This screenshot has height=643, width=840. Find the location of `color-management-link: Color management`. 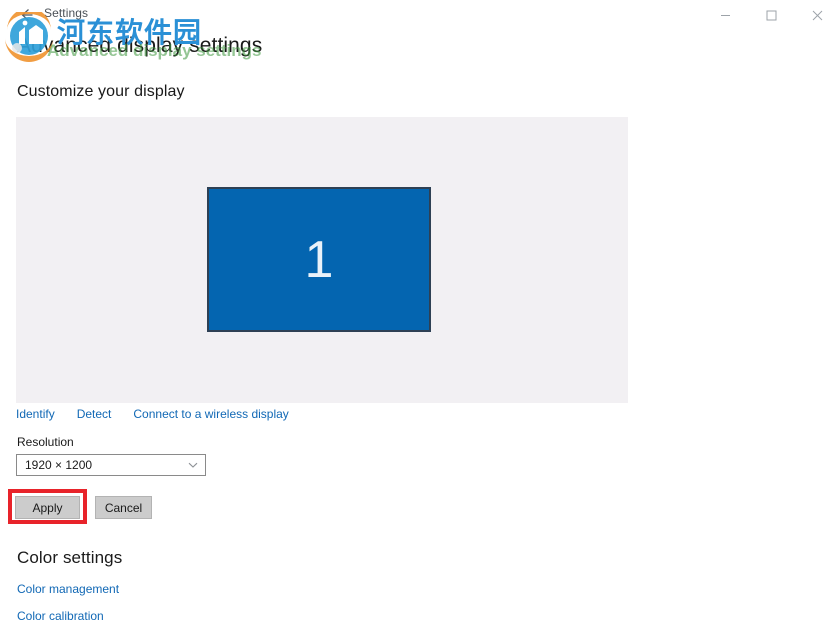

color-management-link: Color management is located at coordinates (68, 589).